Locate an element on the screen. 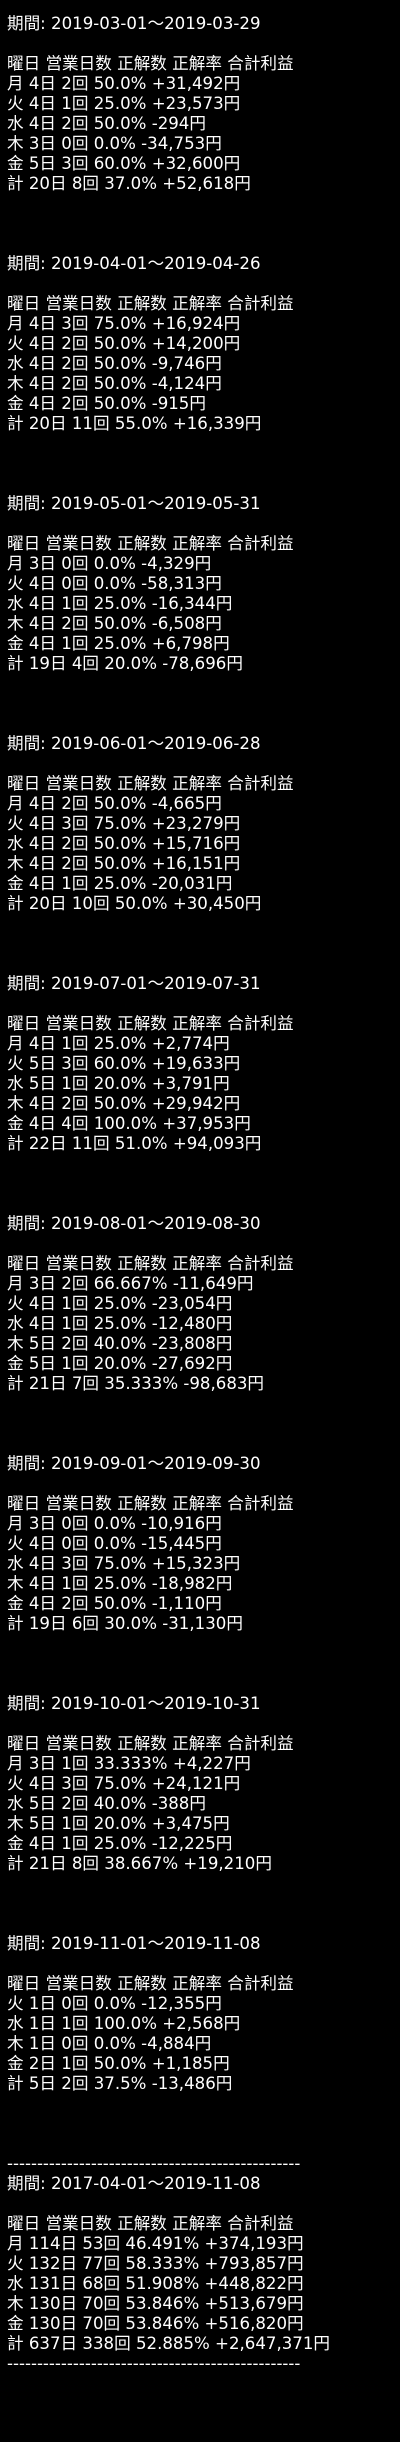 Image resolution: width=400 pixels, height=2442 pixels. table-row: 金 4日 1回 25.0% +6,798円 is located at coordinates (118, 643).